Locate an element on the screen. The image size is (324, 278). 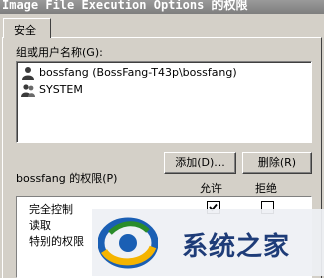
tab-security: 安全 is located at coordinates (27, 28).